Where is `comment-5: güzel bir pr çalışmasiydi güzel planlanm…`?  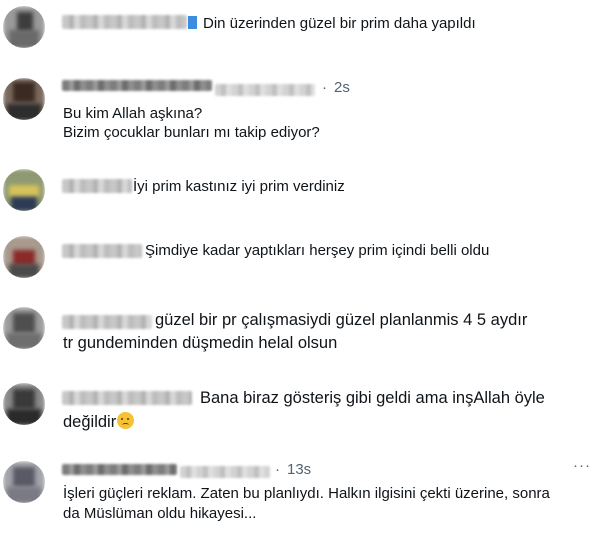 comment-5: güzel bir pr çalışmasiydi güzel planlanm… is located at coordinates (295, 327).